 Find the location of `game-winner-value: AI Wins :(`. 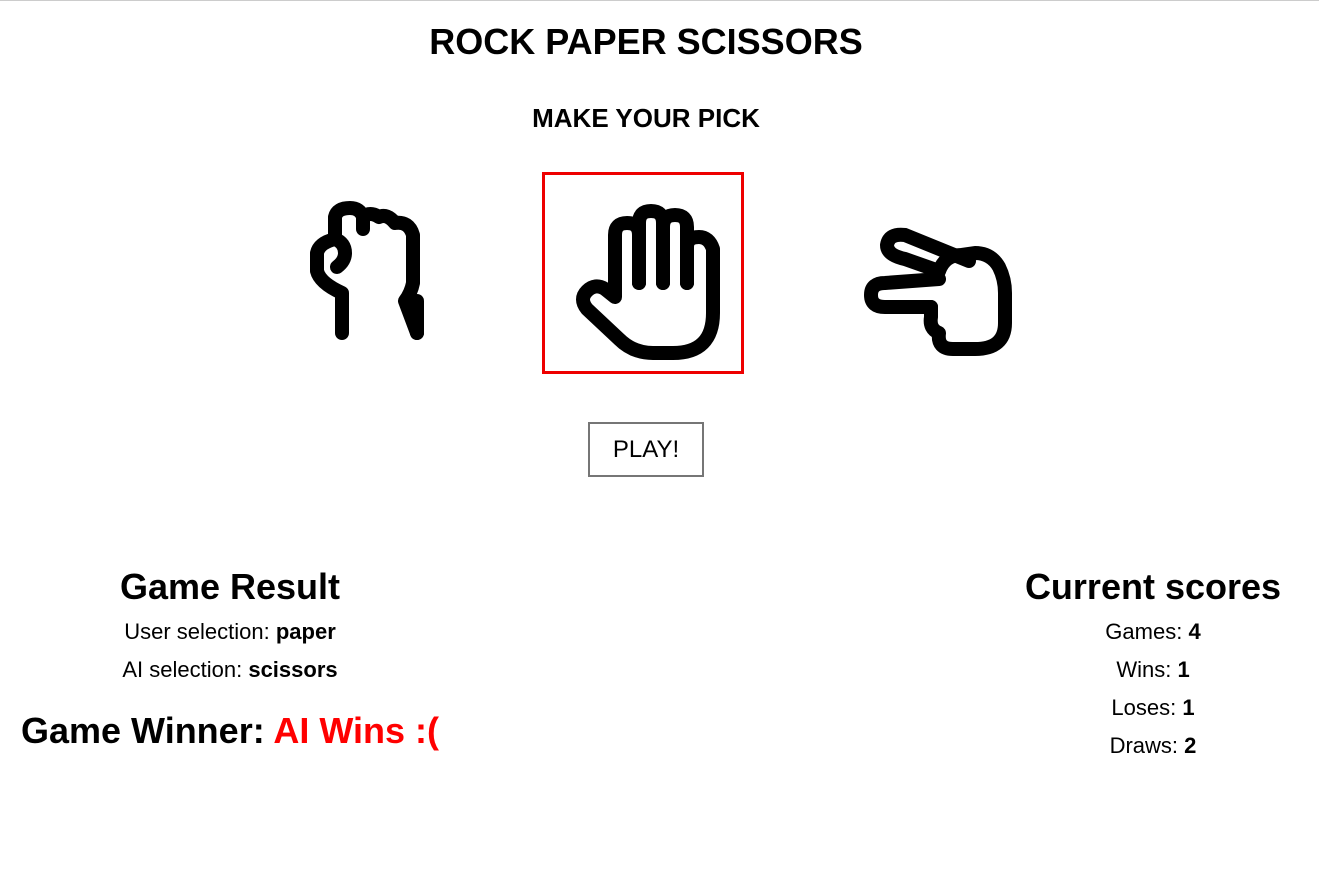

game-winner-value: AI Wins :( is located at coordinates (356, 730).